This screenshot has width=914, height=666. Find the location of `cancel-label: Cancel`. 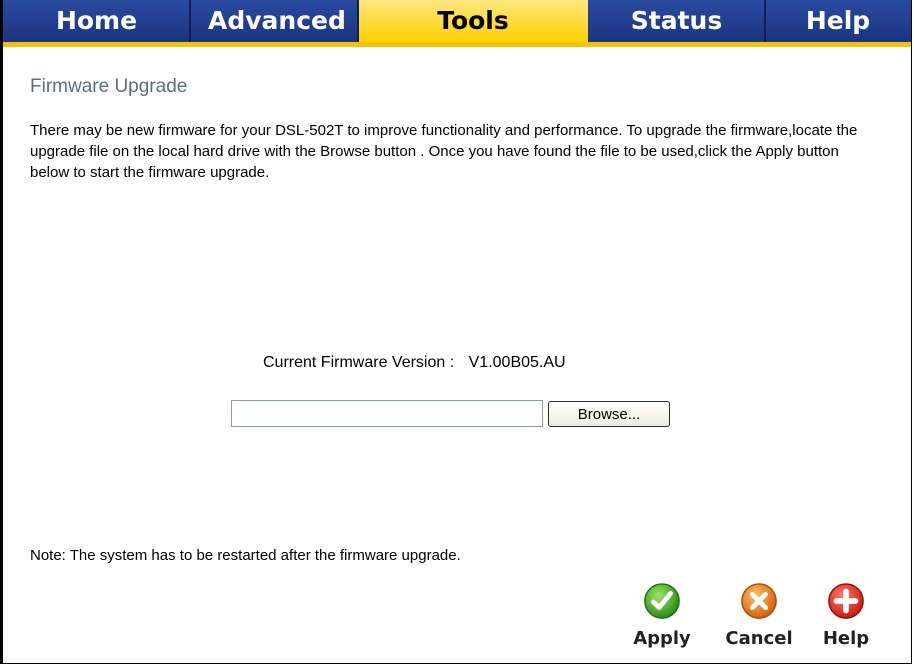

cancel-label: Cancel is located at coordinates (759, 638).